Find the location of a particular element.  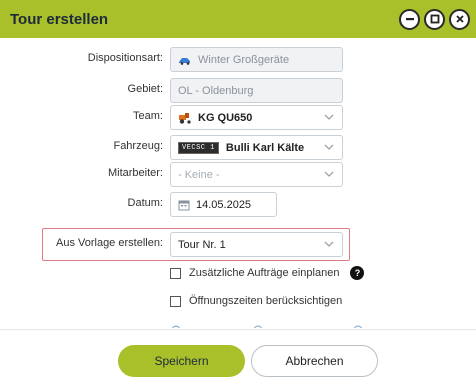

team-select: KG QU650 is located at coordinates (256, 117).